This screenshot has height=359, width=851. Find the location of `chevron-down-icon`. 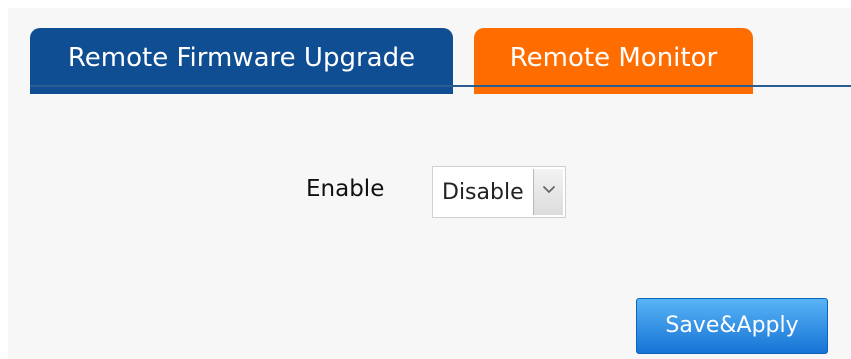

chevron-down-icon is located at coordinates (548, 192).